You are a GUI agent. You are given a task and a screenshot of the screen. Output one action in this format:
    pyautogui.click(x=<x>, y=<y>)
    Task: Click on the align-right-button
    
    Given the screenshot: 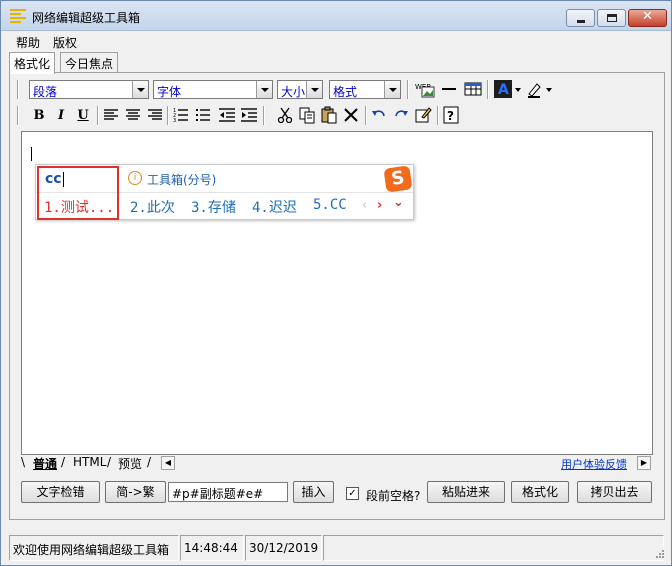 What is the action you would take?
    pyautogui.click(x=155, y=115)
    